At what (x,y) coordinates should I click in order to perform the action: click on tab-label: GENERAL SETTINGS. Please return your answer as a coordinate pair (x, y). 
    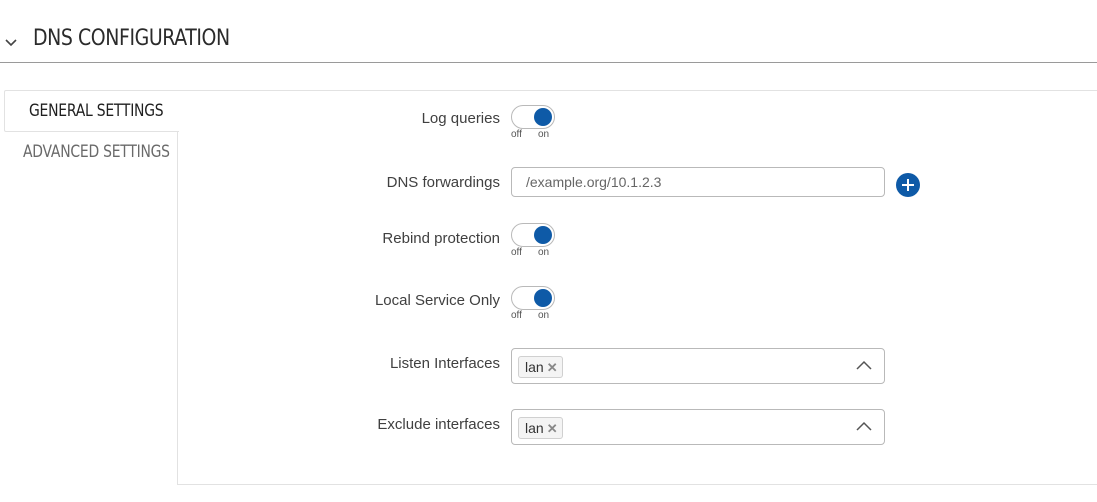
    Looking at the image, I should click on (96, 111).